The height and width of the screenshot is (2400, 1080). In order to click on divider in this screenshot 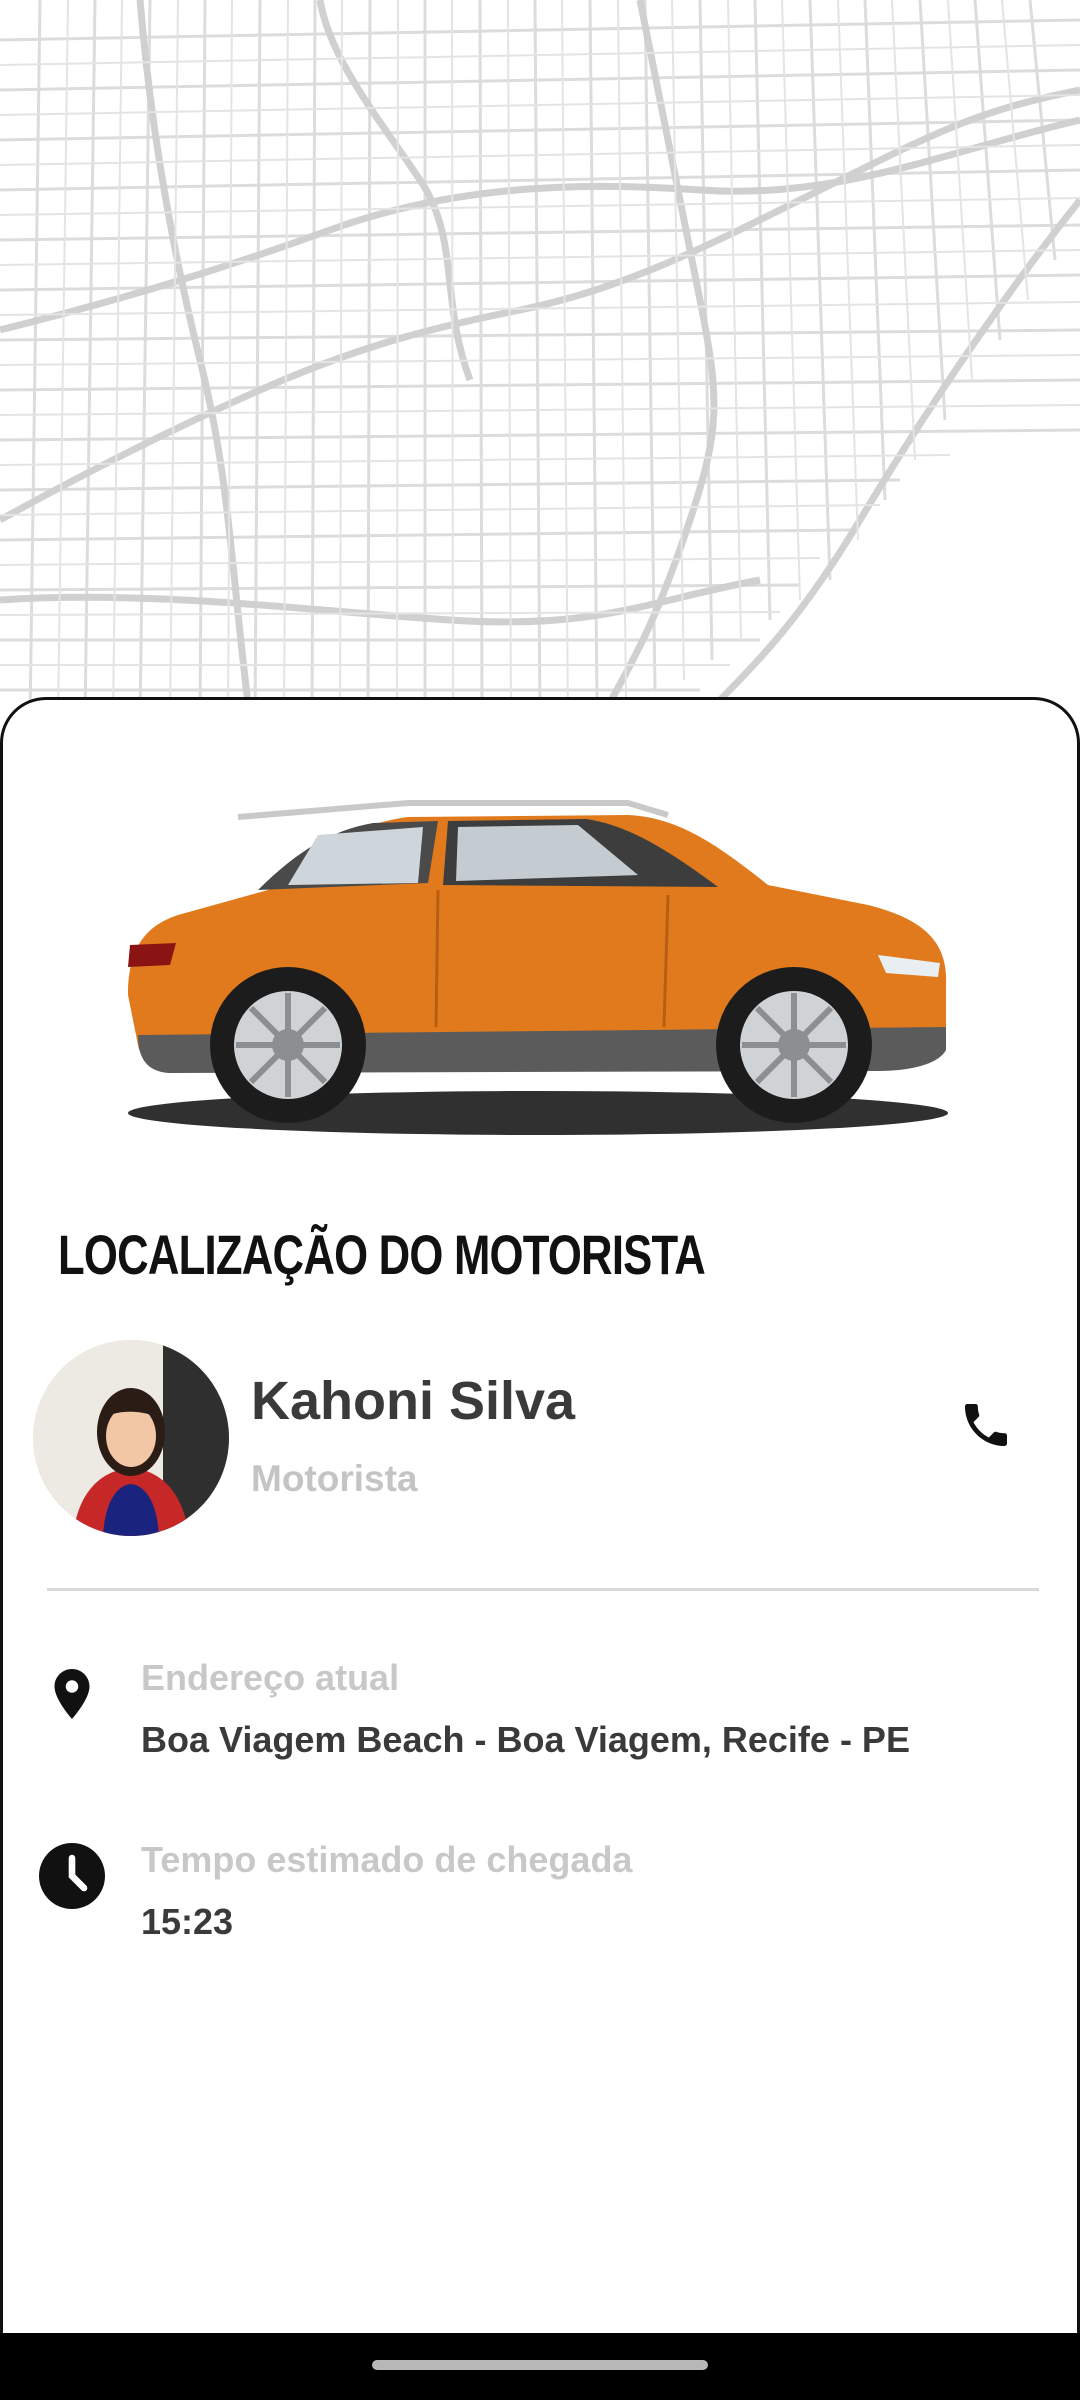, I will do `click(543, 1589)`.